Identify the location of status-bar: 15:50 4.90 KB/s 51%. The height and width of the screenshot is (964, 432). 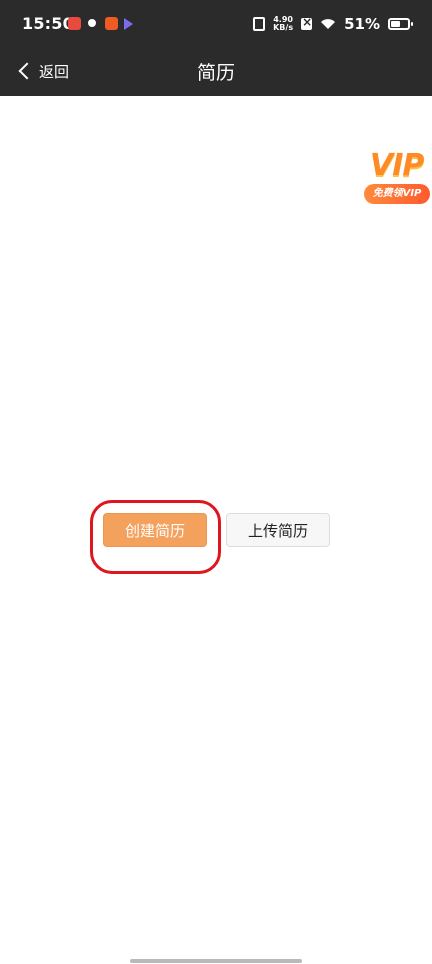
(216, 25).